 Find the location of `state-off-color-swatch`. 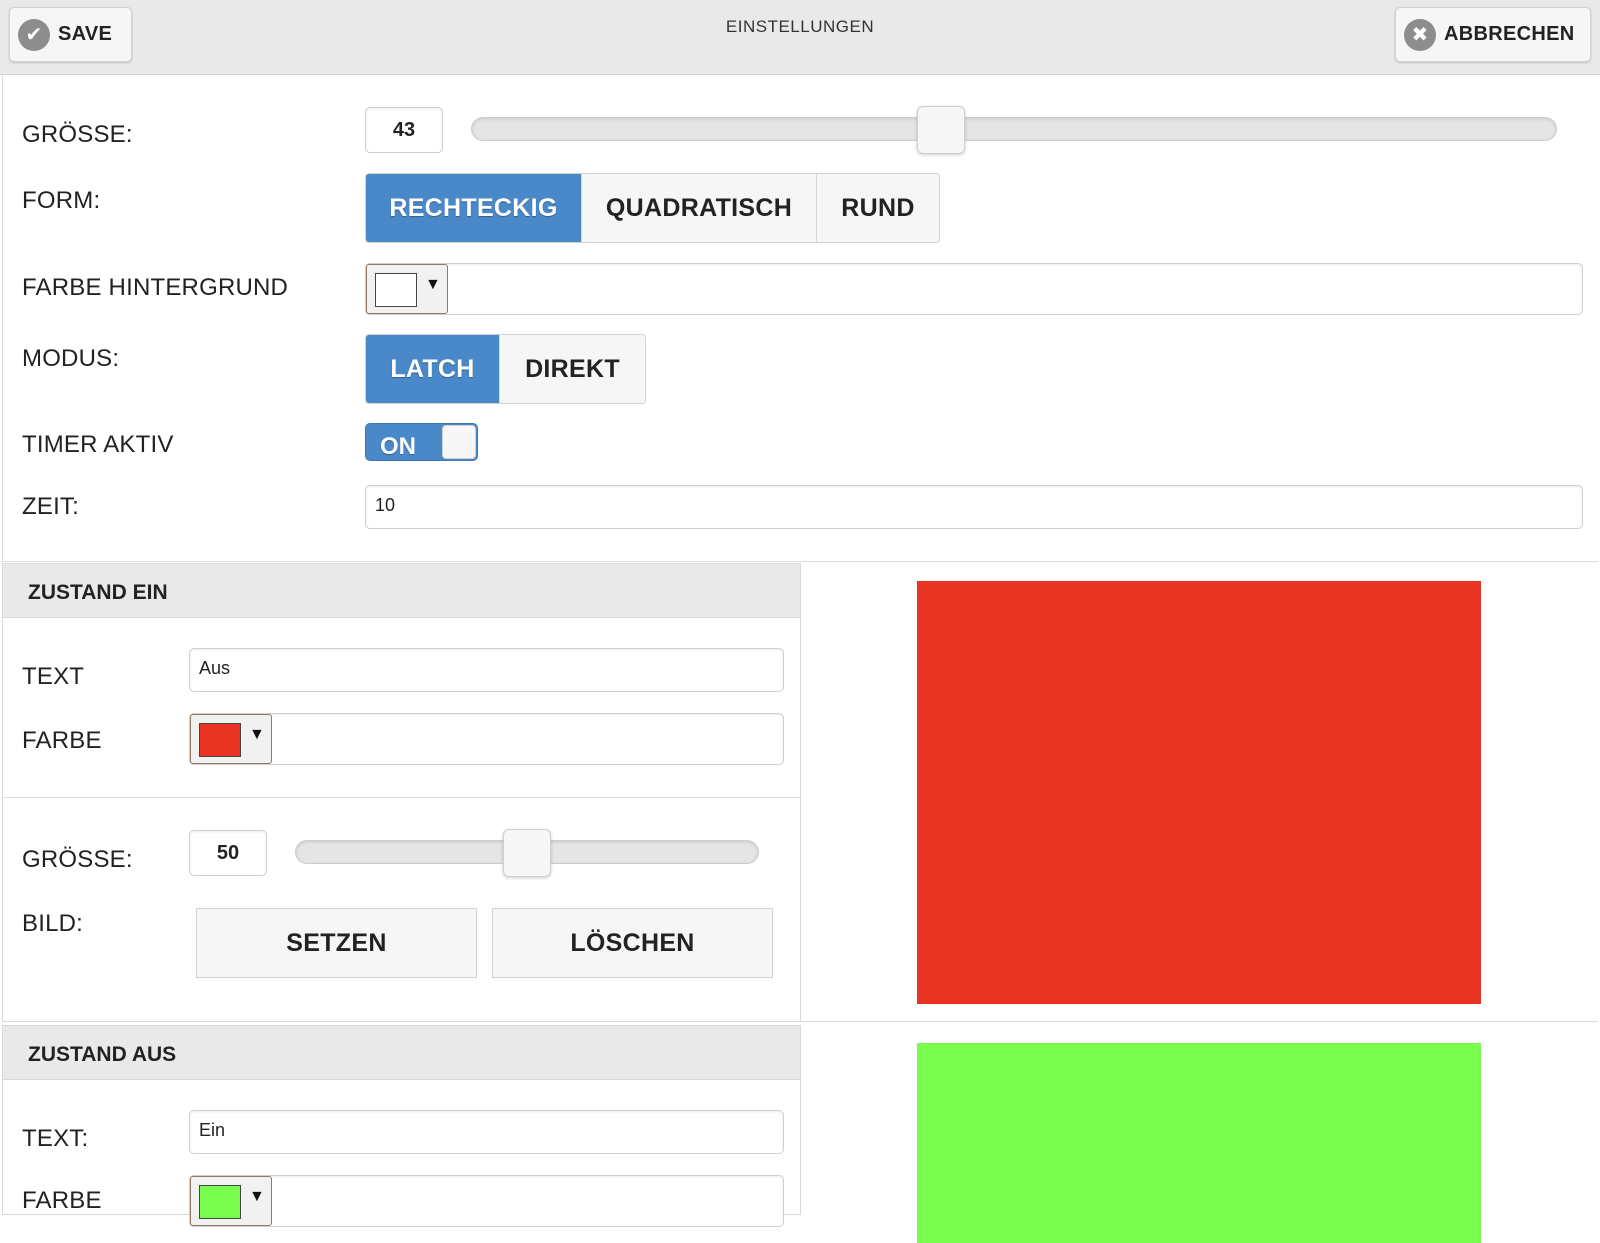

state-off-color-swatch is located at coordinates (220, 1202).